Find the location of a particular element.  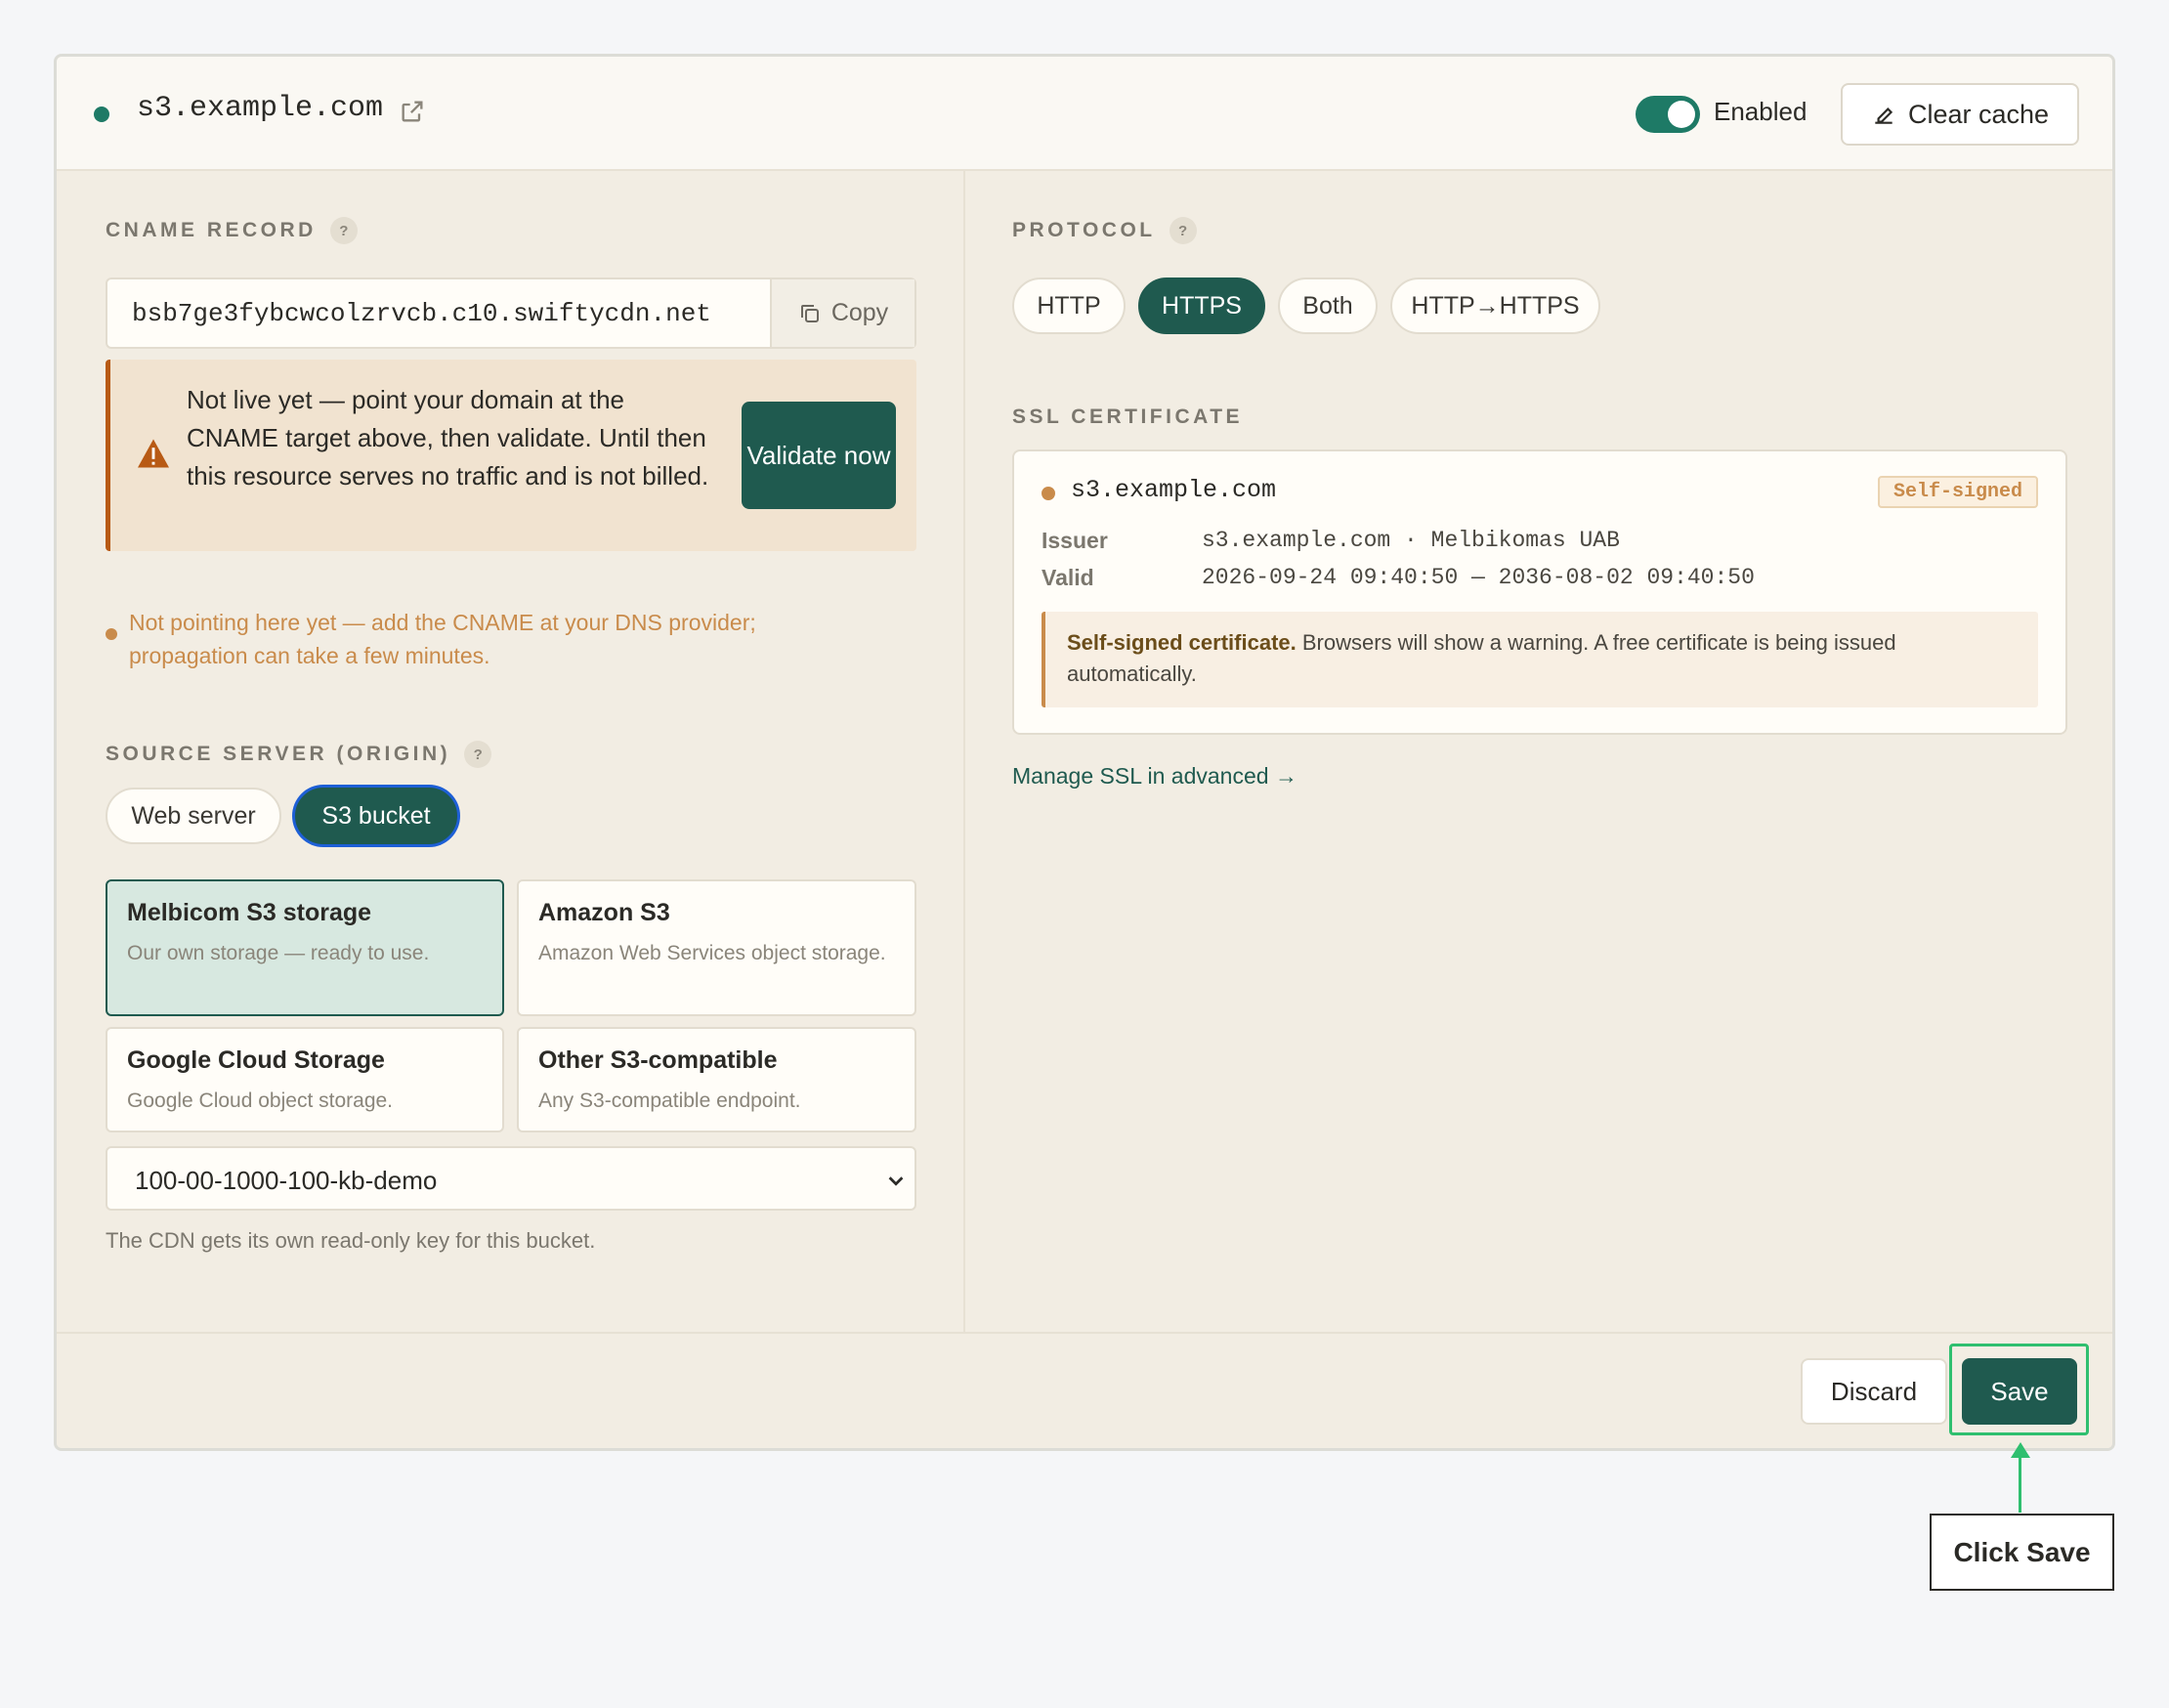

protocol-http: HTTP is located at coordinates (1069, 306).